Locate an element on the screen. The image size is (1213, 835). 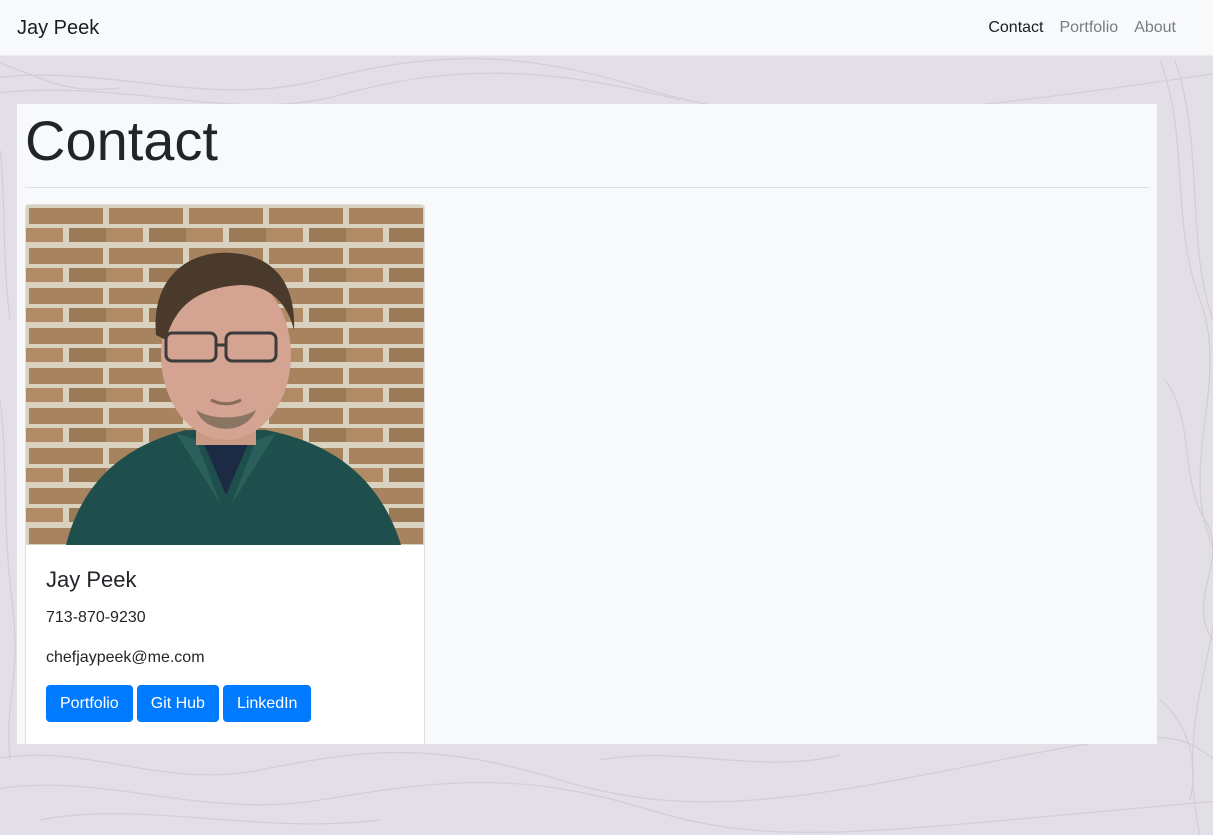
card-name: Jay Peek is located at coordinates (91, 579).